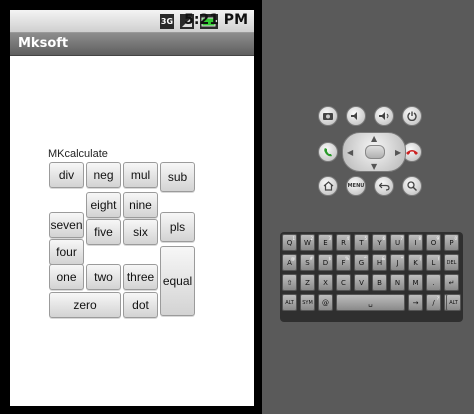  What do you see at coordinates (415, 242) in the screenshot?
I see `key-i: I8` at bounding box center [415, 242].